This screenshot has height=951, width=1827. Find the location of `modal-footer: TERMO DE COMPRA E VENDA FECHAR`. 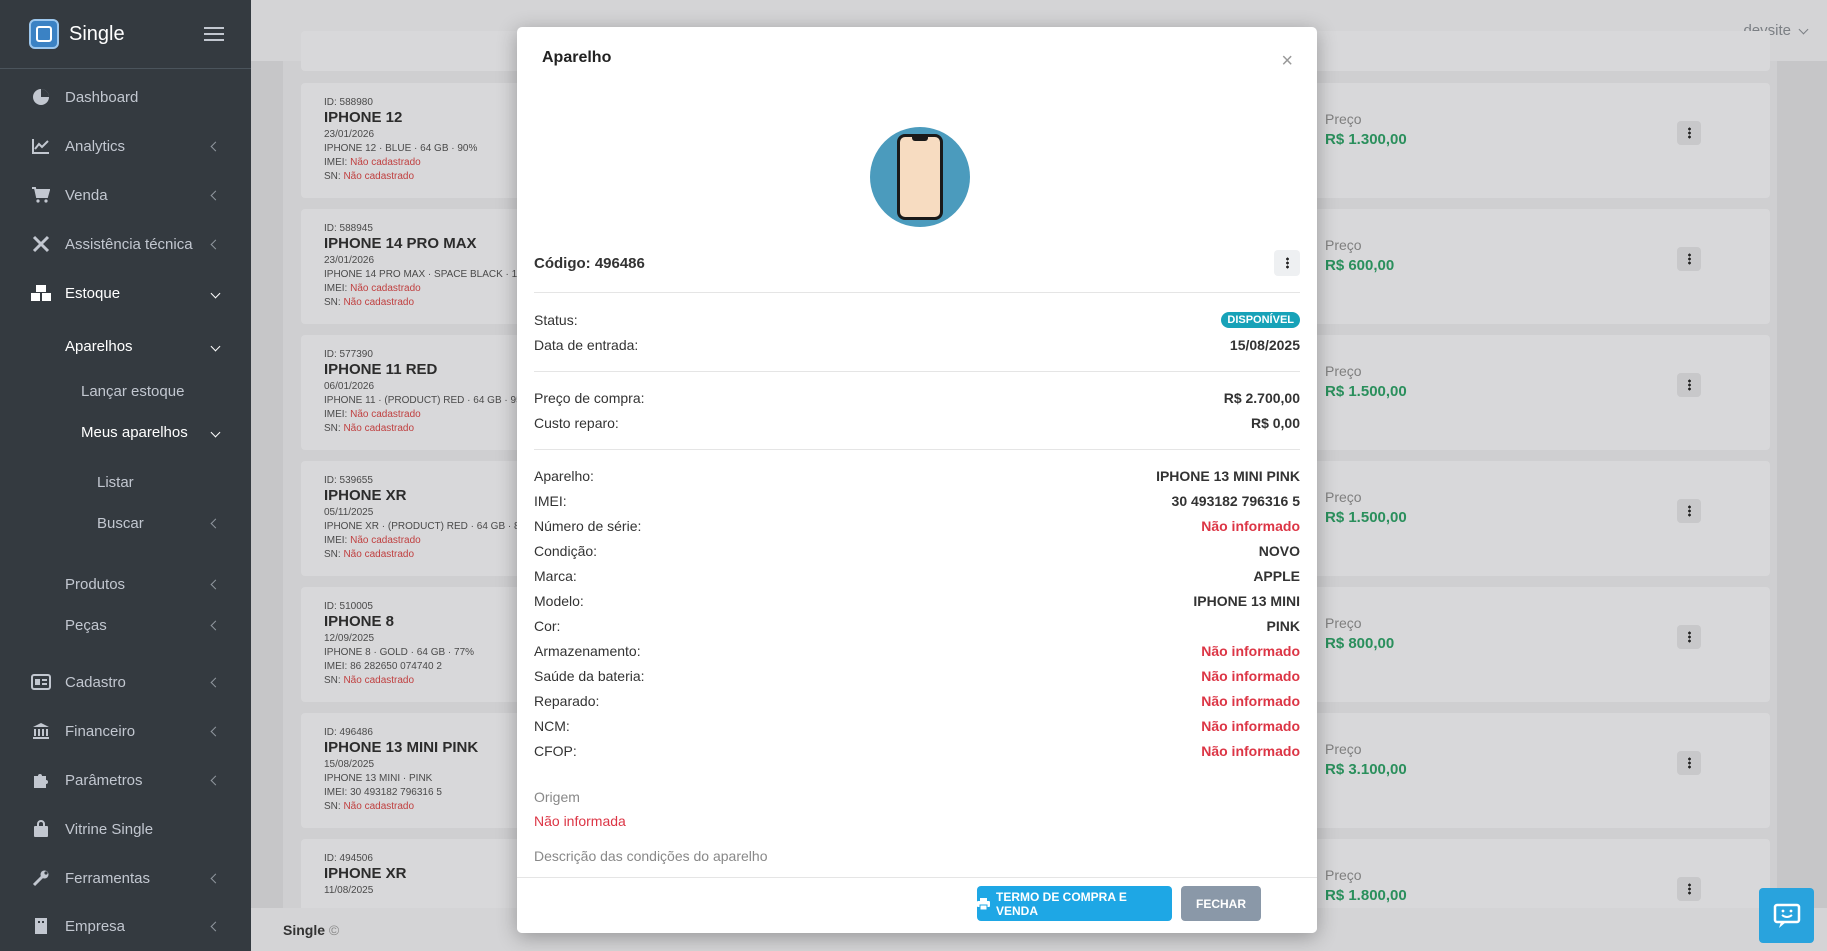

modal-footer: TERMO DE COMPRA E VENDA FECHAR is located at coordinates (917, 905).